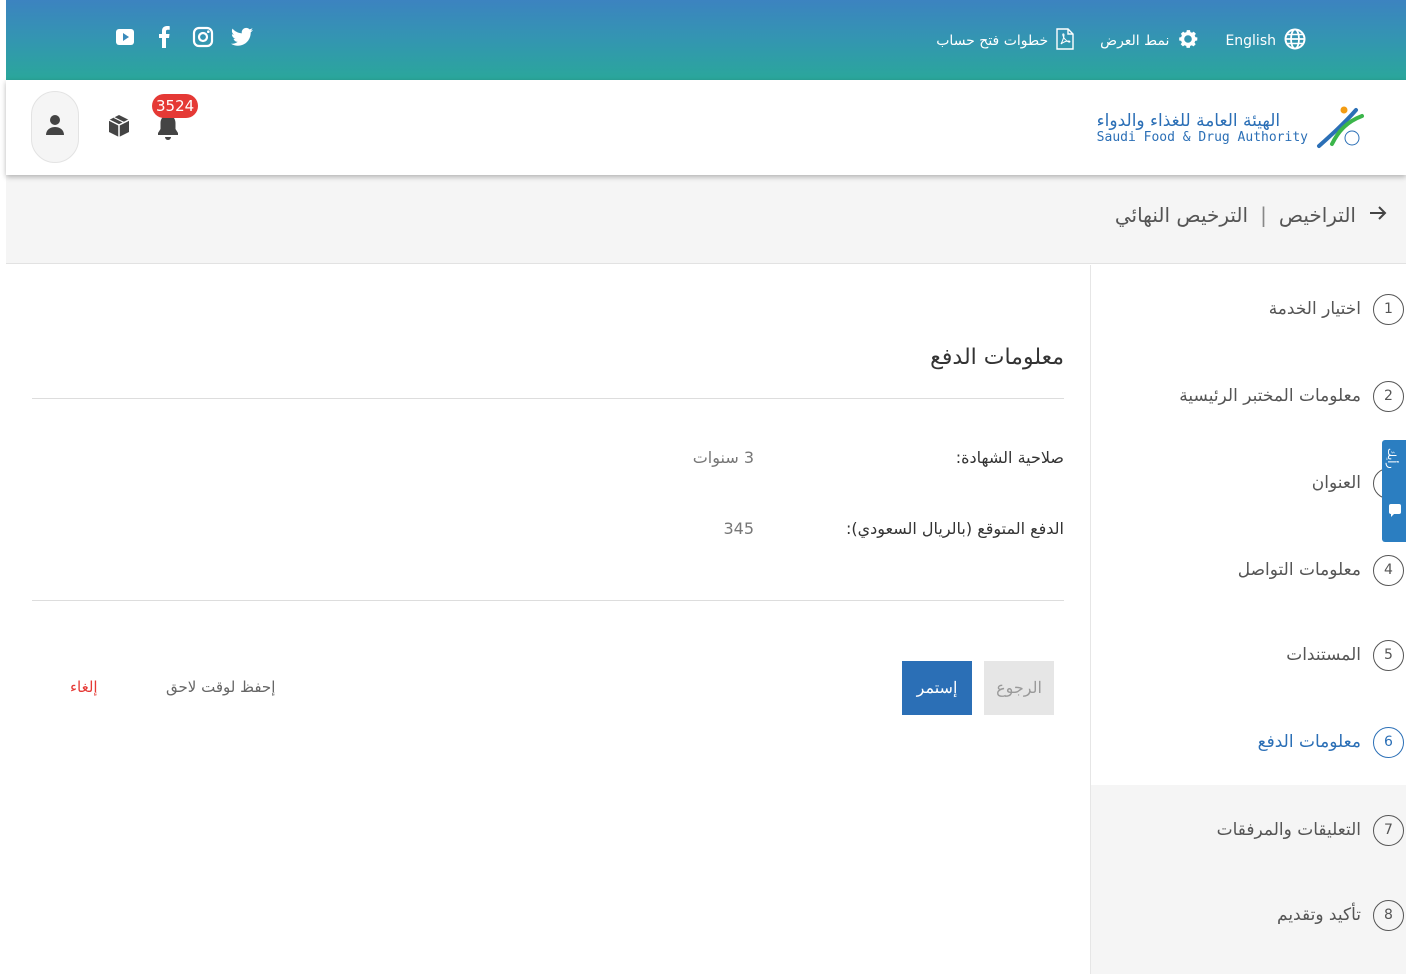 The width and height of the screenshot is (1406, 974). Describe the element at coordinates (992, 41) in the screenshot. I see `account-steps-label: خطوات فتح حساب` at that location.